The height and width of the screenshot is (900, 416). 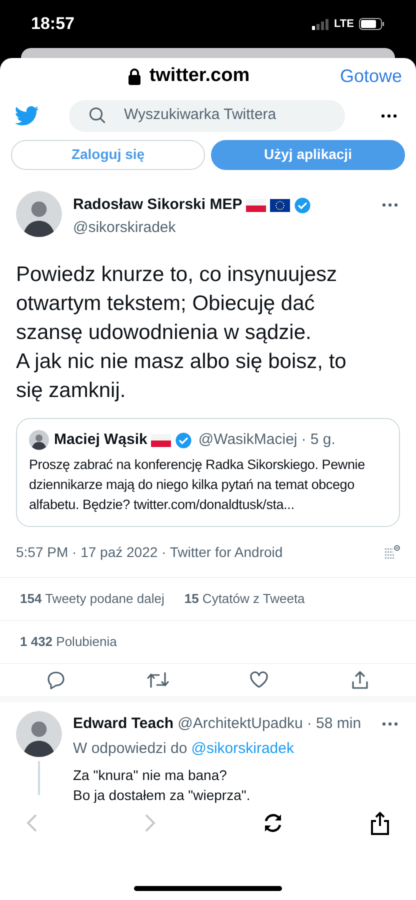 What do you see at coordinates (236, 228) in the screenshot?
I see `author-handle: @sikorskiradek` at bounding box center [236, 228].